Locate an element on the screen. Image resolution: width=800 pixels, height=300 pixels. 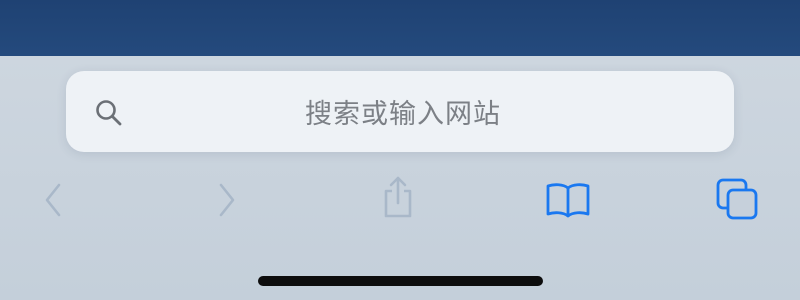
share-button is located at coordinates (398, 198).